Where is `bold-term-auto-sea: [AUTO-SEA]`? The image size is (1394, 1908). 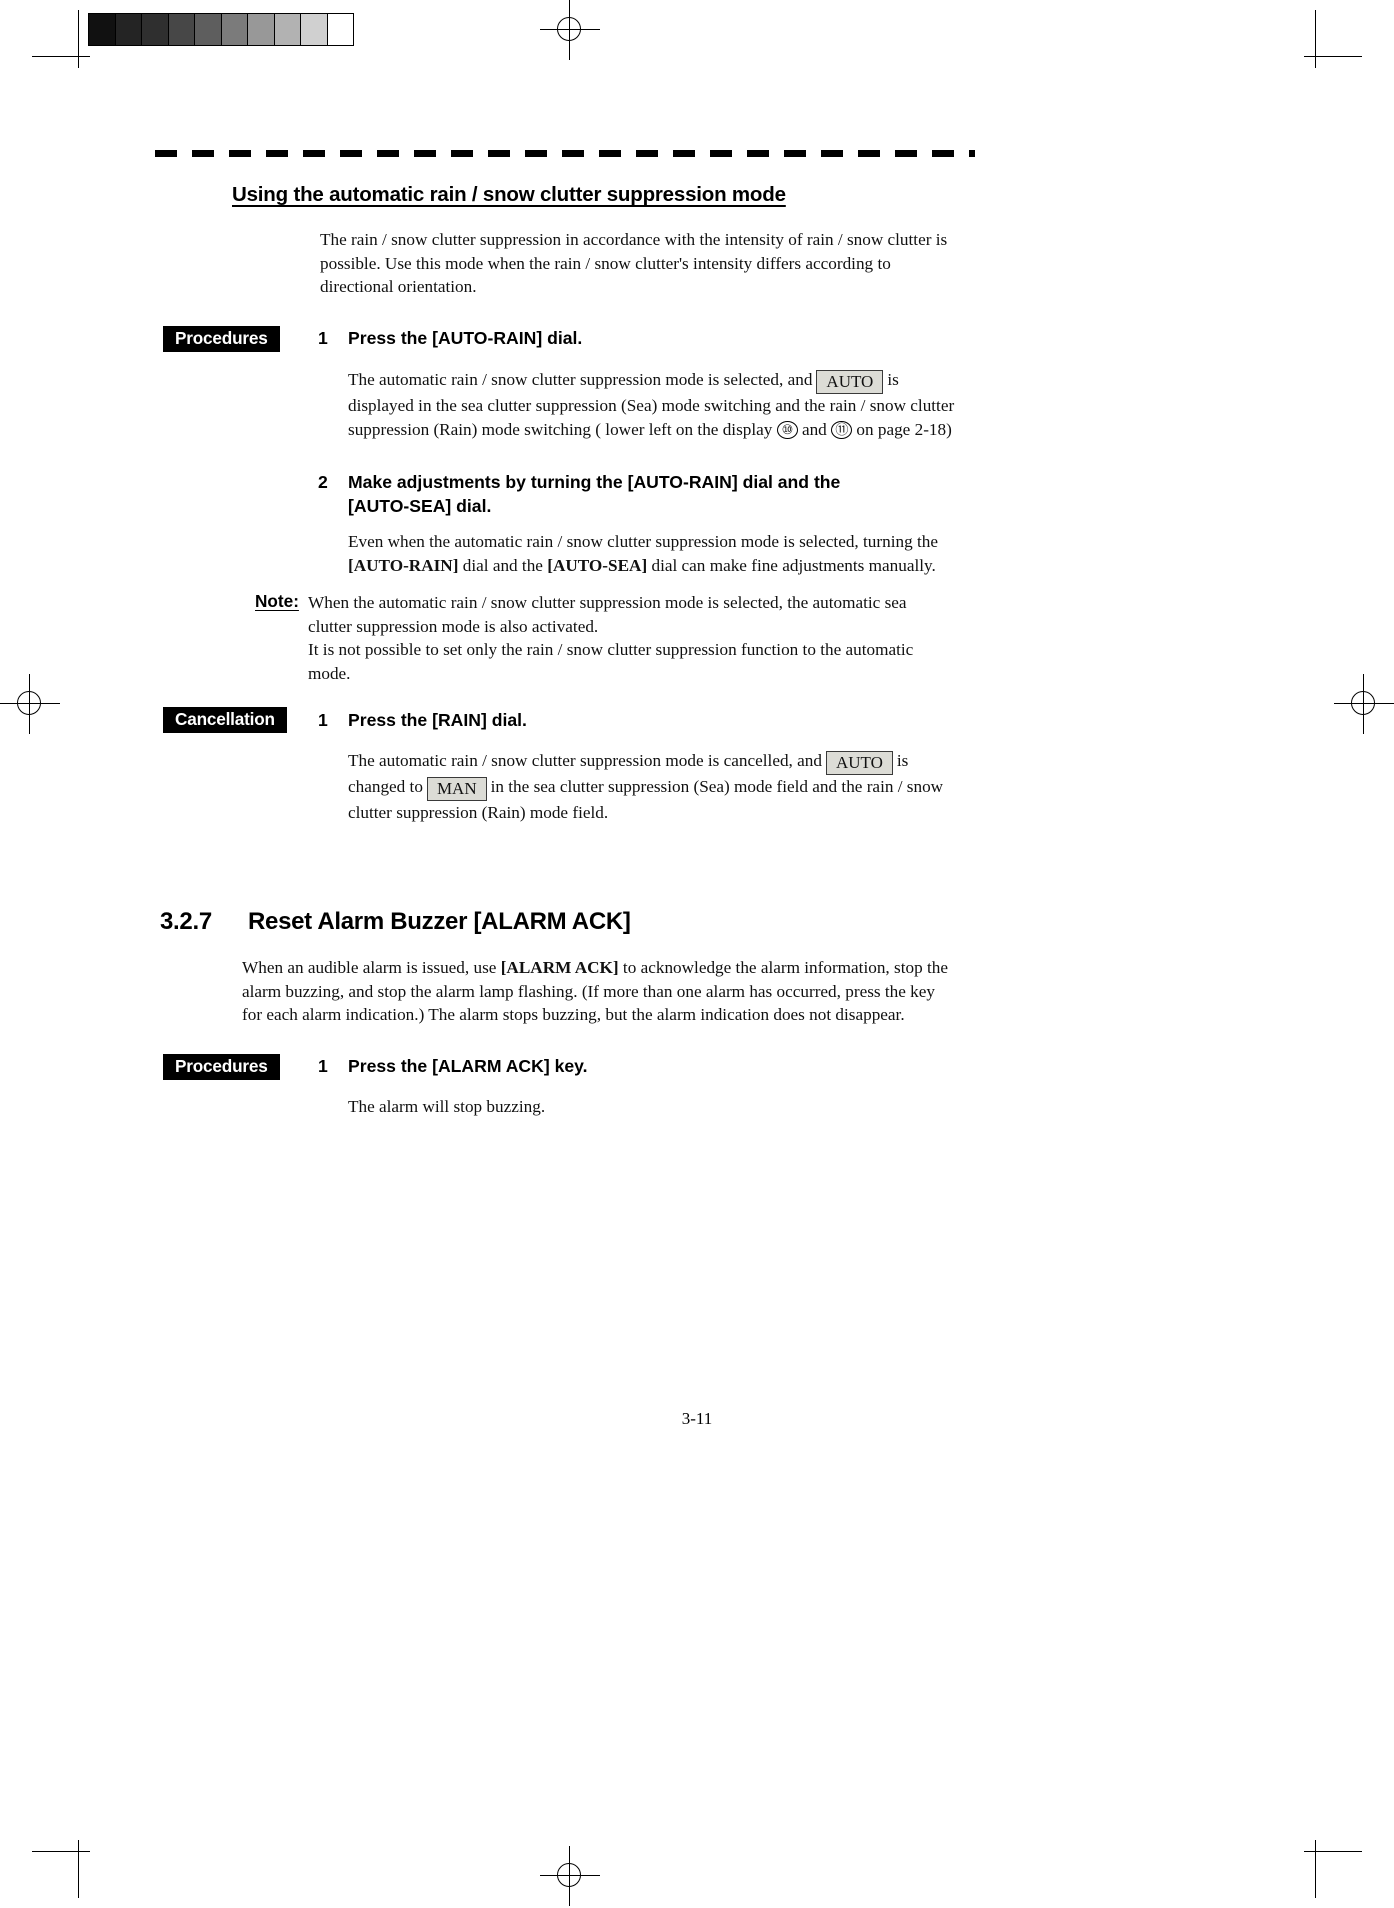 bold-term-auto-sea: [AUTO-SEA] is located at coordinates (597, 565).